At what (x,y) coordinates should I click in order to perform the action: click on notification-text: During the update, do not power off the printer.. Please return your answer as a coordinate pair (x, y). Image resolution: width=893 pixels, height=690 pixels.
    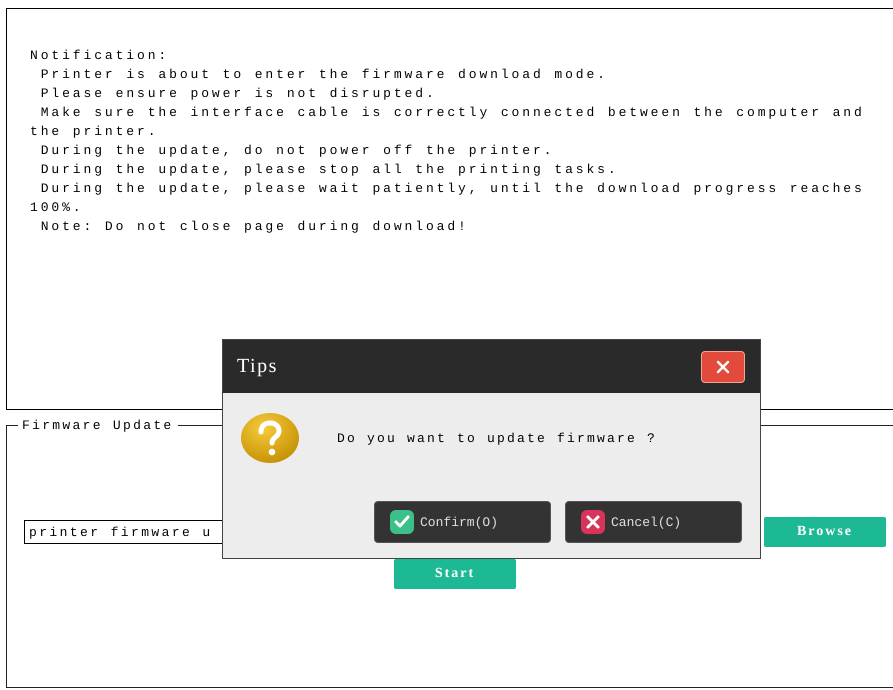
    Looking at the image, I should click on (298, 151).